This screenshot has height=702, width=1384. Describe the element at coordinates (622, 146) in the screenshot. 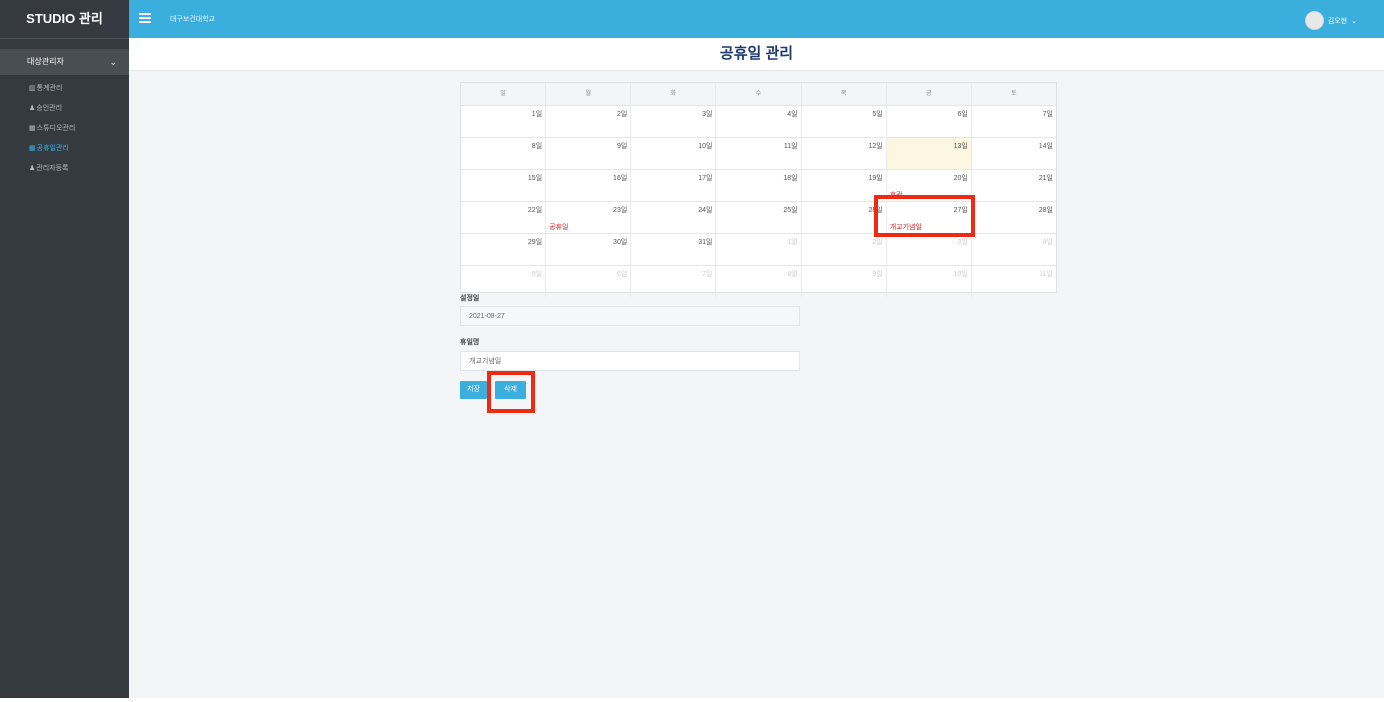

I see `day-number: 9일` at that location.